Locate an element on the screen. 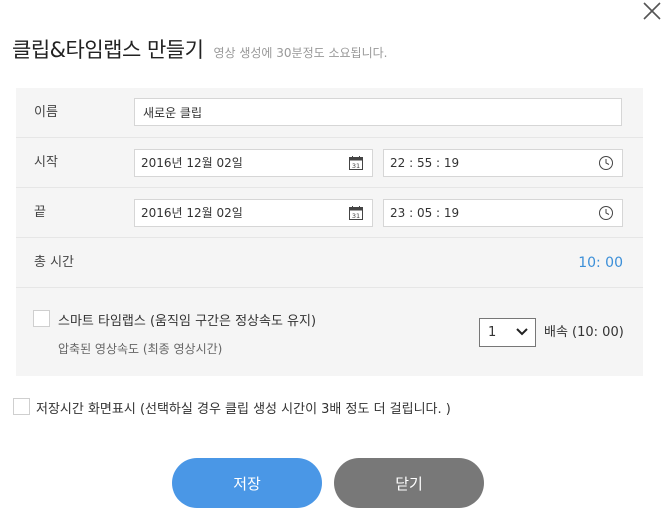  total-time-row: 총 시간 10: 00 is located at coordinates (329, 263).